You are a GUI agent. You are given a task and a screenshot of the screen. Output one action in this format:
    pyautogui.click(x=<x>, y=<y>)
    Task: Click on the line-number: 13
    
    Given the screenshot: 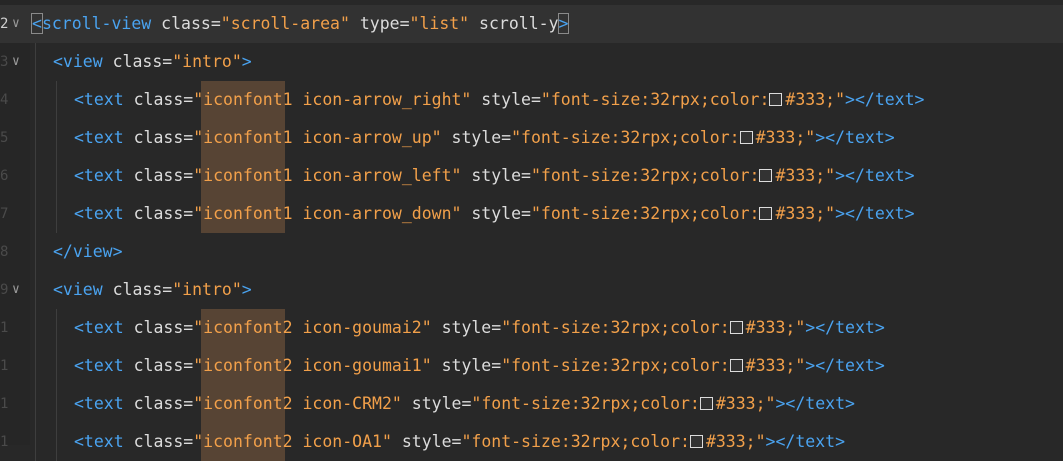 What is the action you would take?
    pyautogui.click(x=4, y=442)
    